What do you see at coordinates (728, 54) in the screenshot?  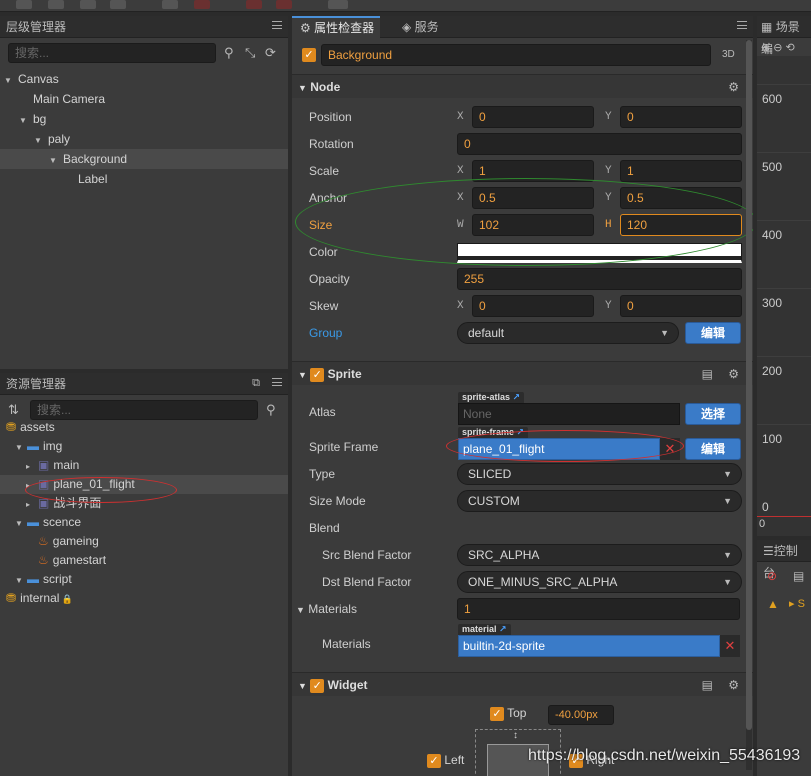 I see `3d-badge: 3D` at bounding box center [728, 54].